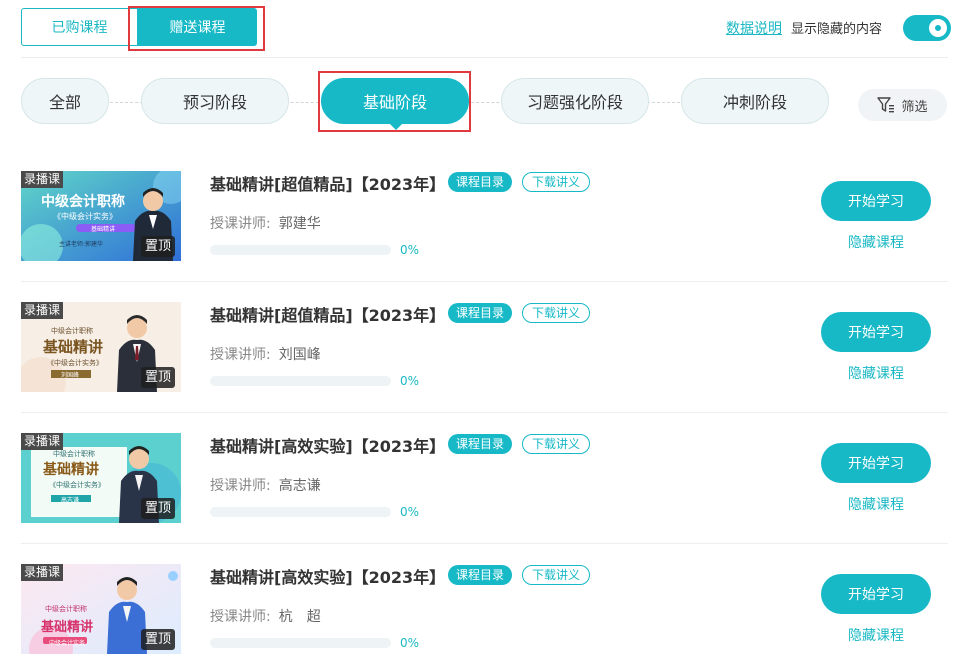 This screenshot has width=960, height=663. I want to click on thumbnail-text: 中级会计实务, so click(67, 643).